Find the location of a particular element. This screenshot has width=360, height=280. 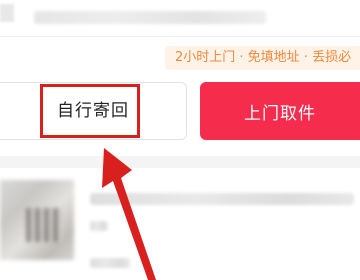

promo-tag: 2小时上门 · 免填地址 · 丢损必 is located at coordinates (262, 58).